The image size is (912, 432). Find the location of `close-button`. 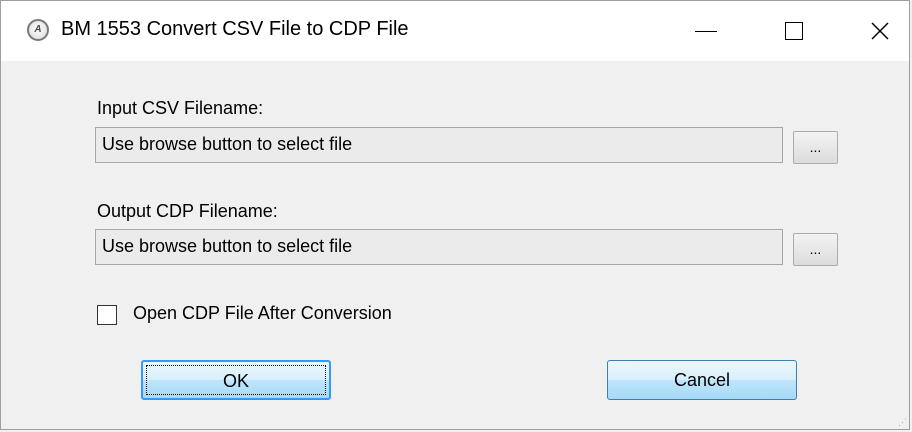

close-button is located at coordinates (878, 31).